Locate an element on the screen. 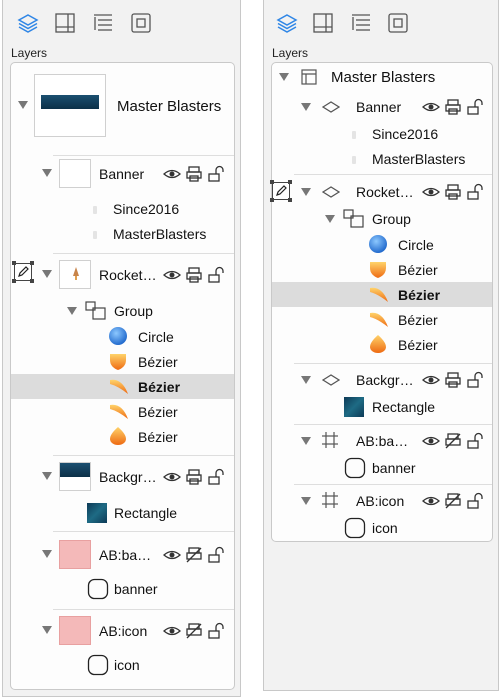 This screenshot has width=500, height=700. layer-label: Rectangle is located at coordinates (146, 513).